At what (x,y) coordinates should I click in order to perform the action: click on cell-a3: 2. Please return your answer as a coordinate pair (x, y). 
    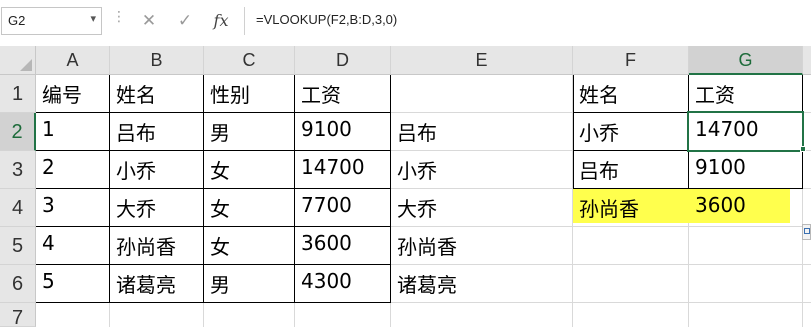
    Looking at the image, I should click on (45, 167).